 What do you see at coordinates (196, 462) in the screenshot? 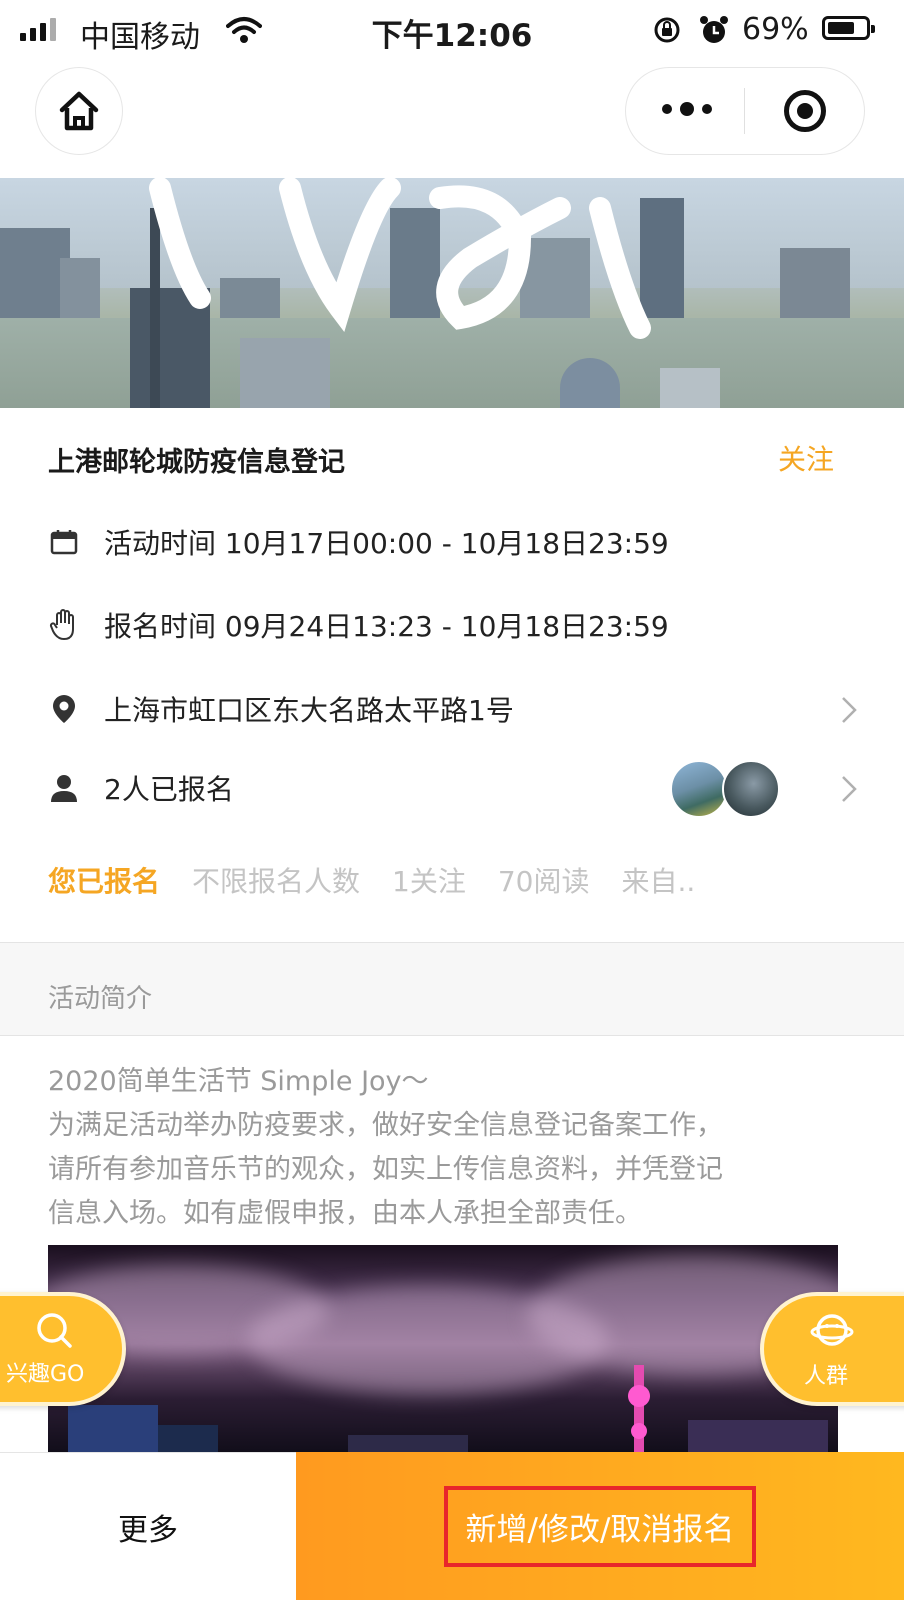
I see `event-title: 上港邮轮城防疫信息登记` at bounding box center [196, 462].